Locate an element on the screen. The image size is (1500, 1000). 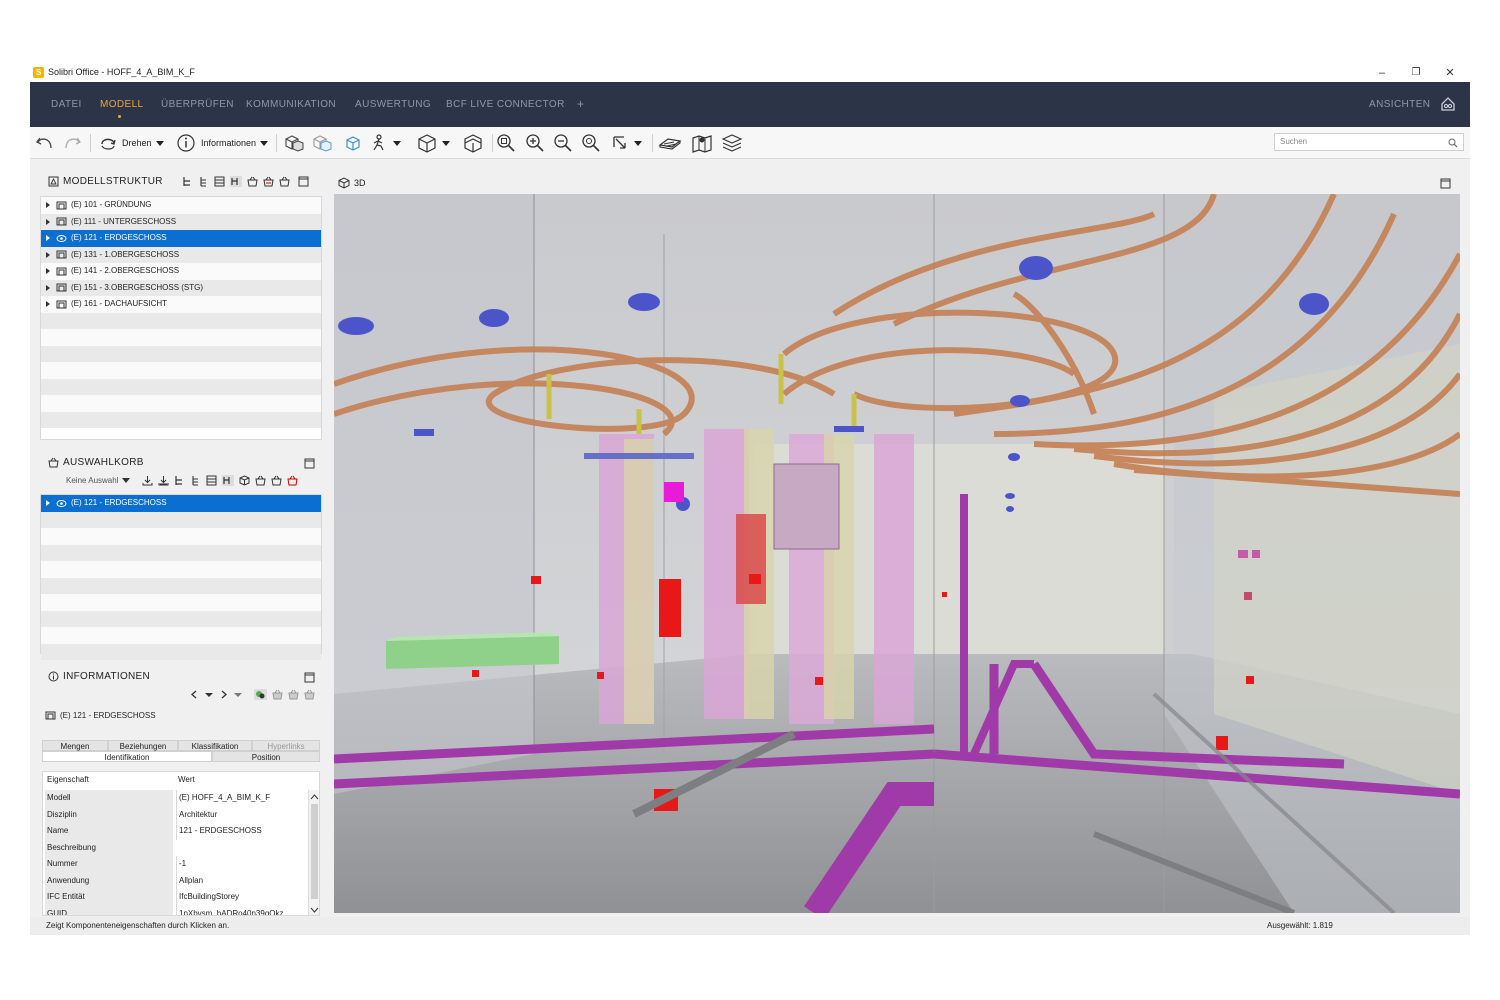
tree-item: (E) 161 - DACHAUFSICHT is located at coordinates (181, 304).